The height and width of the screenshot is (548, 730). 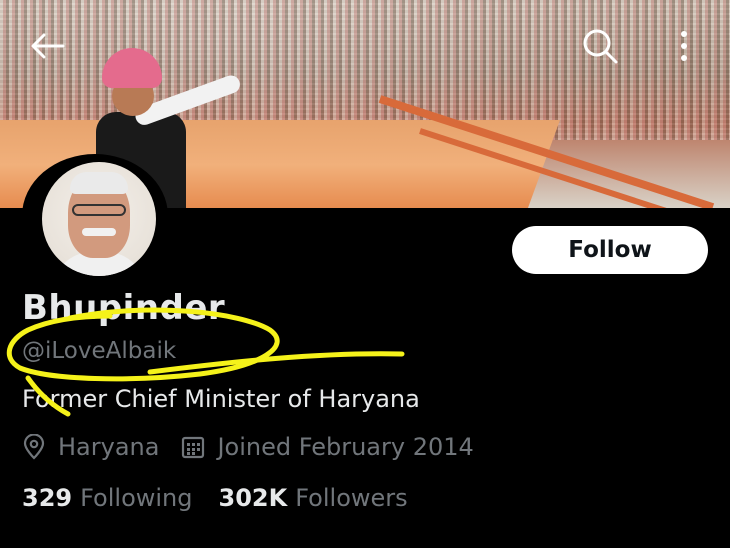 I want to click on following-label: Following, so click(x=136, y=498).